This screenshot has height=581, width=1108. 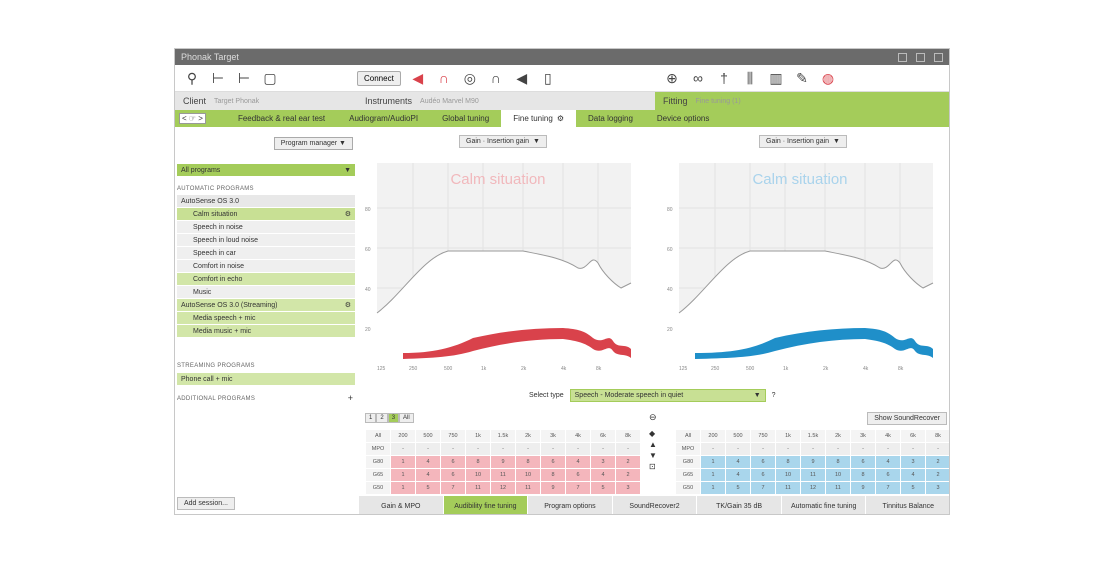 I want to click on program-manager-select: Program manager ▼, so click(x=313, y=143).